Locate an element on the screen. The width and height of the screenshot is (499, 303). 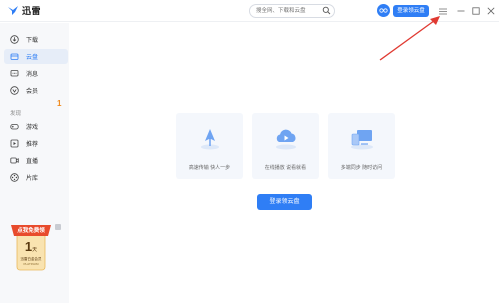
sidebar-item-live: 直播 is located at coordinates (36, 160).